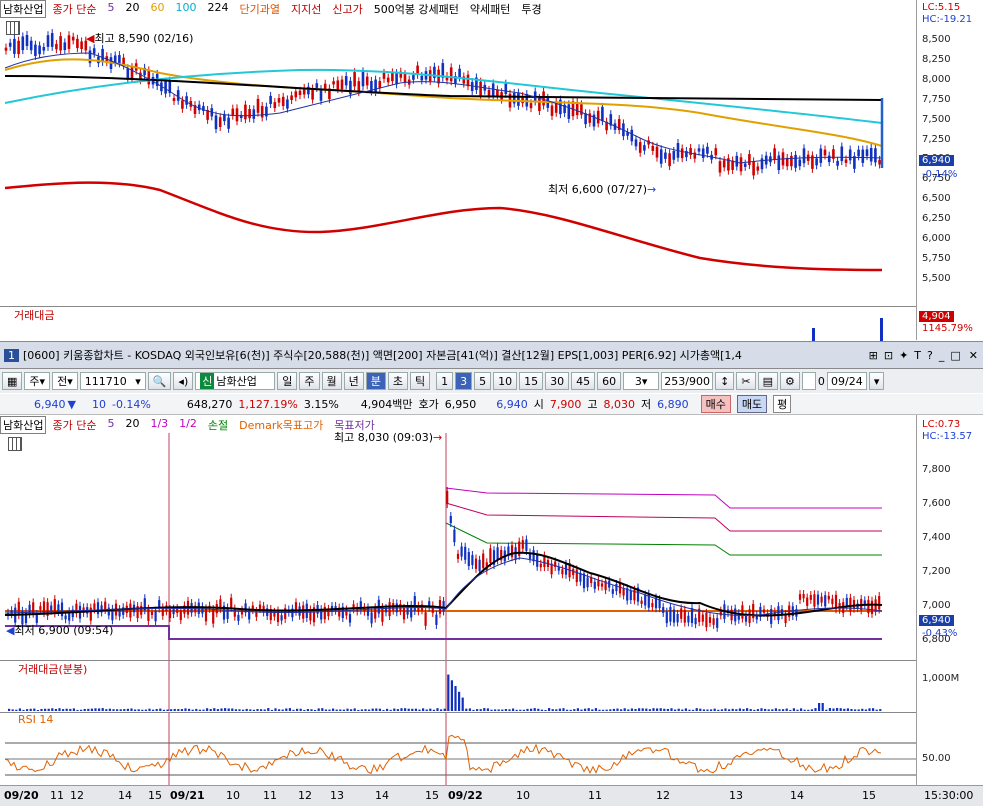 Image resolution: width=983 pixels, height=806 pixels. Describe the element at coordinates (876, 381) in the screenshot. I see `calendar-icon: ▾` at that location.